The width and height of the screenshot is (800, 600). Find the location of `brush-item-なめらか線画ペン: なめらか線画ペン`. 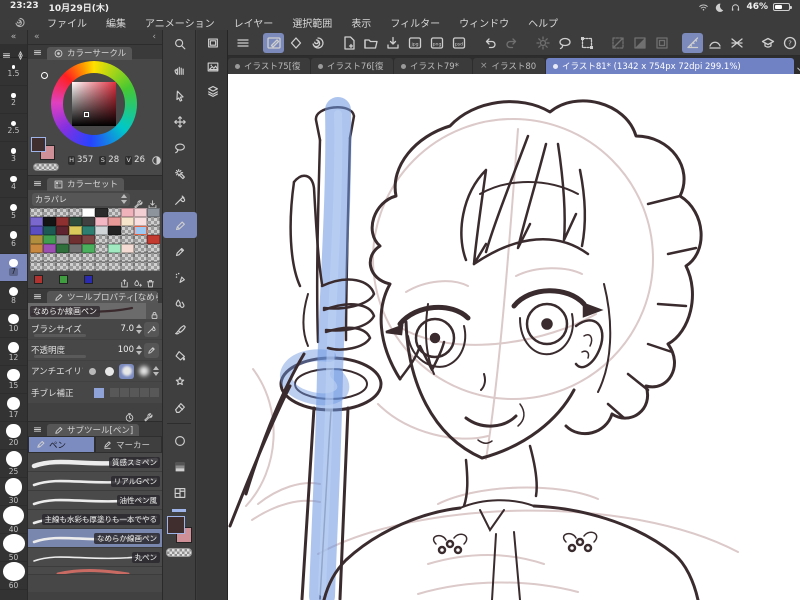

brush-item-なめらか線画ペン: なめらか線画ペン is located at coordinates (95, 538).